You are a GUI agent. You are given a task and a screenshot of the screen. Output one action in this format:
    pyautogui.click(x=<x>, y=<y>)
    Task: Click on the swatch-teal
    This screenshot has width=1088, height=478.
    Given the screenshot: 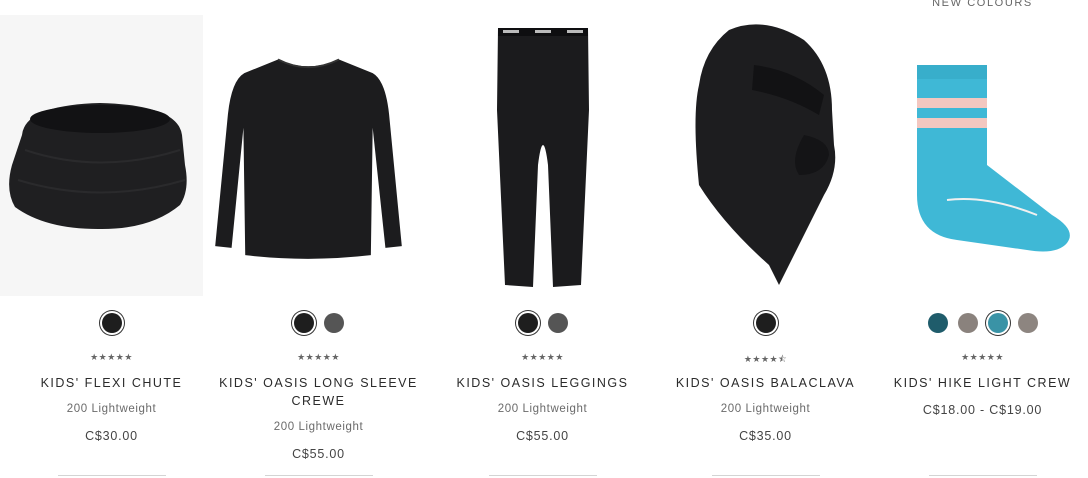 What is the action you would take?
    pyautogui.click(x=997, y=323)
    